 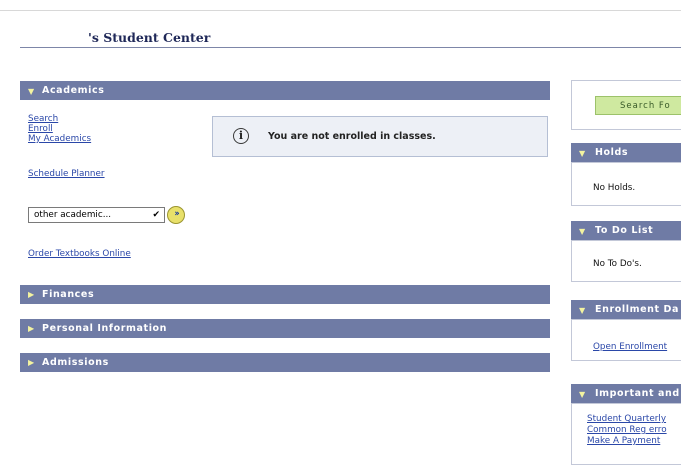 What do you see at coordinates (617, 264) in the screenshot?
I see `todo-text: No To Do's.` at bounding box center [617, 264].